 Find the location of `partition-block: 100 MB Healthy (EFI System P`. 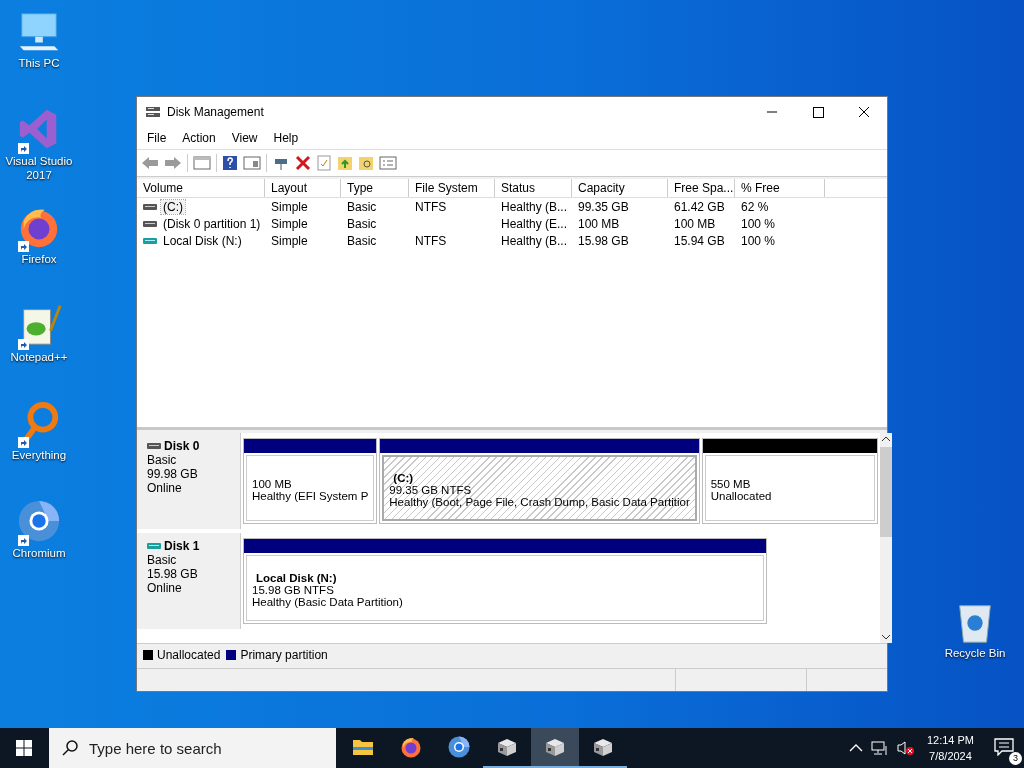

partition-block: 100 MB Healthy (EFI System P is located at coordinates (310, 481).